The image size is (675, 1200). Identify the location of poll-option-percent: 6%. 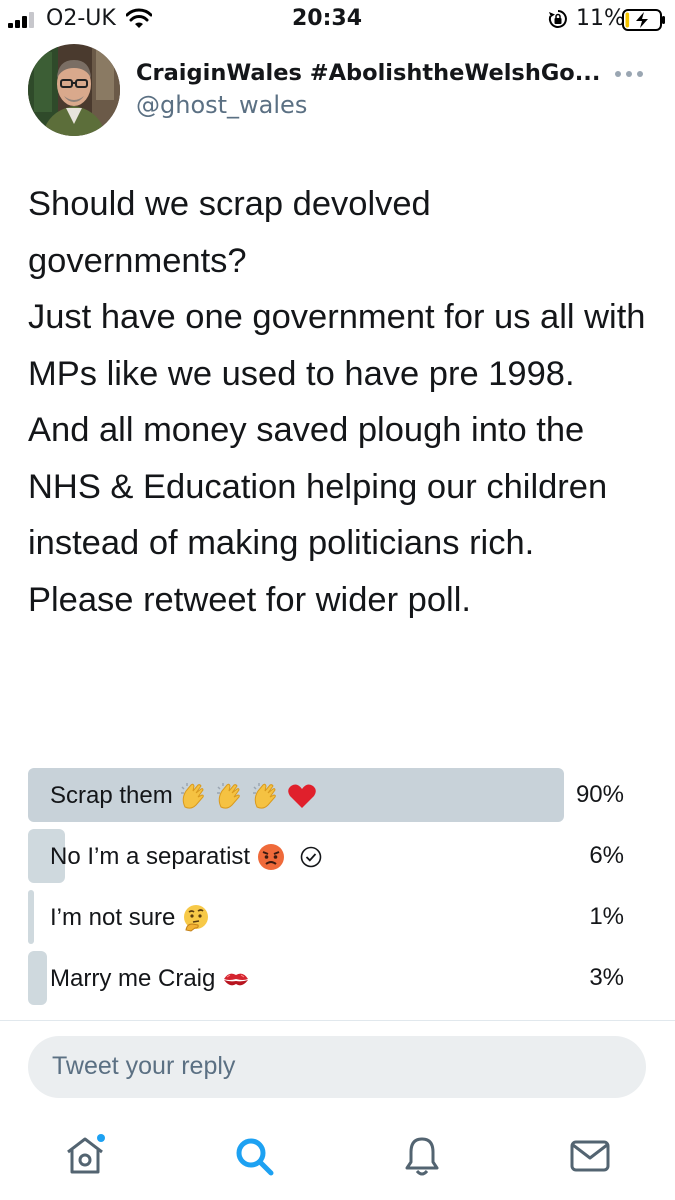
(606, 855).